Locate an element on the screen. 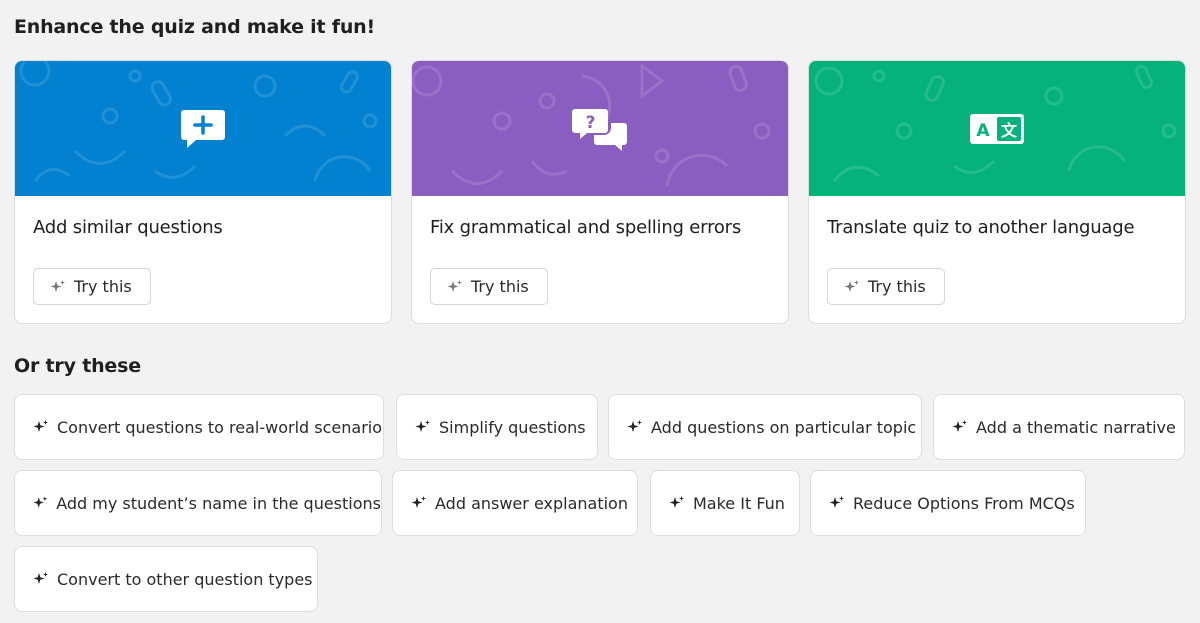  chip-reduce-options: Reduce Options From MCQs is located at coordinates (948, 503).